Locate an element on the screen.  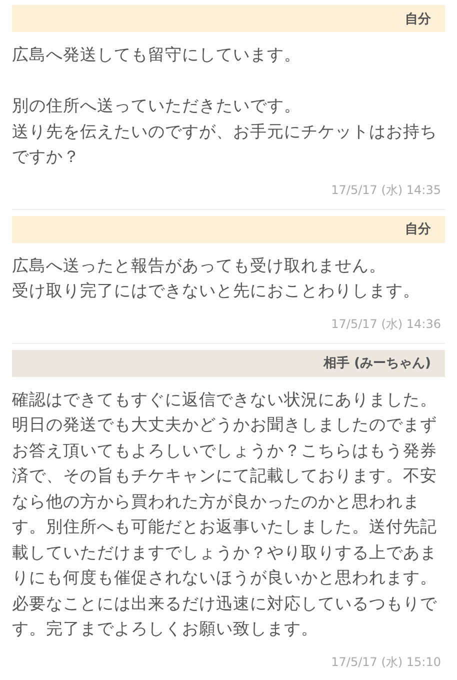
timestamp: 17/5/17 (水) 15:10 is located at coordinates (386, 662).